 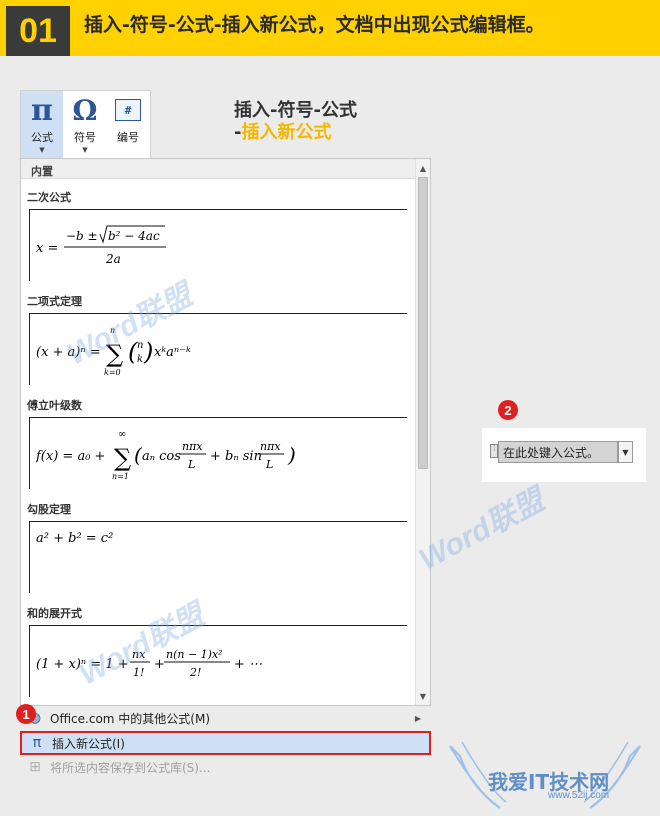 What do you see at coordinates (218, 245) in the screenshot?
I see `quadratic-formula: x = −b ± b² − 4ac 2a` at bounding box center [218, 245].